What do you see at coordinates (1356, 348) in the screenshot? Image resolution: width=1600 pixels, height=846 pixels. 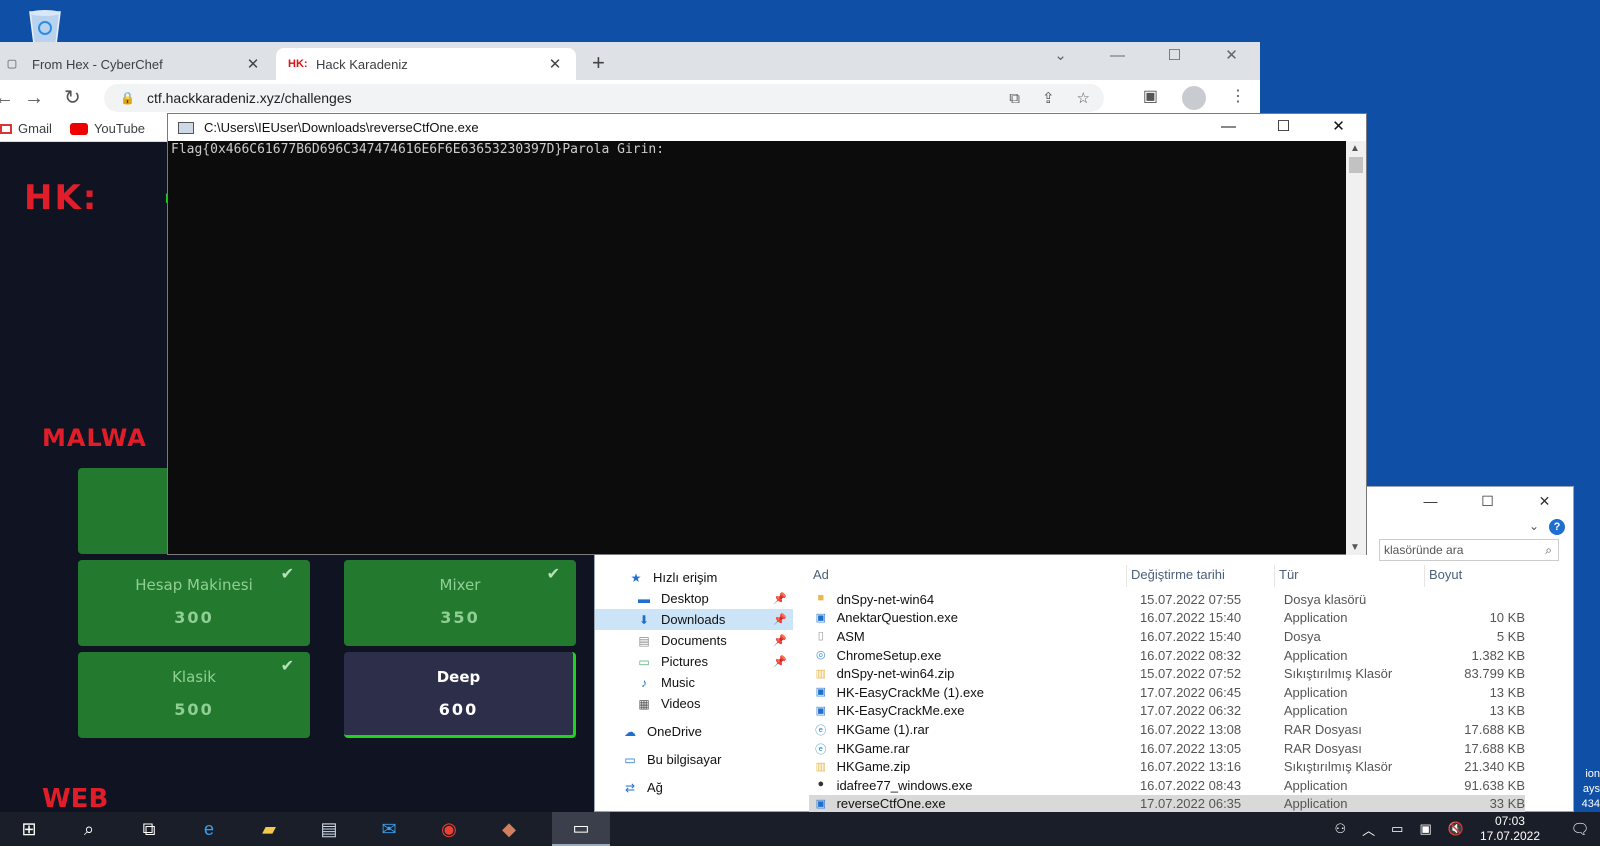 I see `console-scrollbar: ▲ ▼` at bounding box center [1356, 348].